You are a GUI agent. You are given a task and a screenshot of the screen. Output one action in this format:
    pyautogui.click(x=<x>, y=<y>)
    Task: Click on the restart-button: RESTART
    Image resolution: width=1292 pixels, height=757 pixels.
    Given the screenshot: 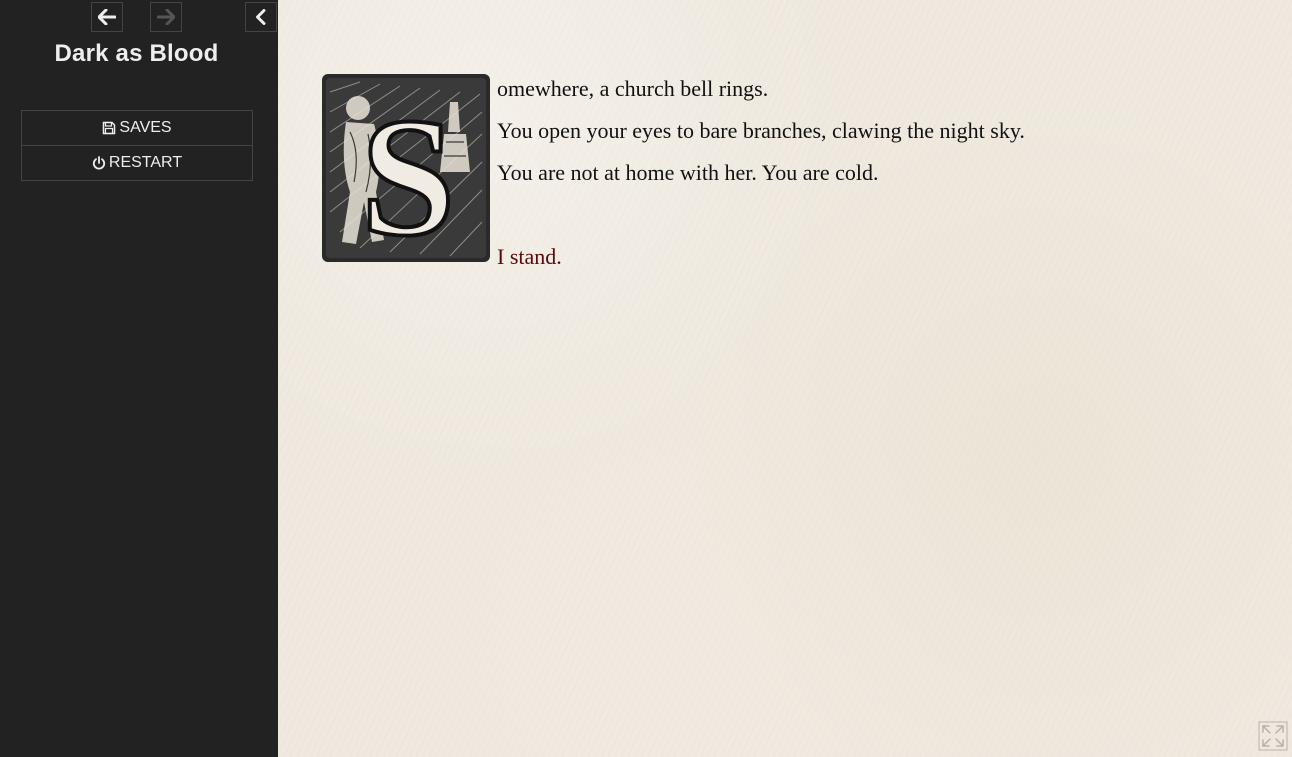 What is the action you would take?
    pyautogui.click(x=137, y=162)
    